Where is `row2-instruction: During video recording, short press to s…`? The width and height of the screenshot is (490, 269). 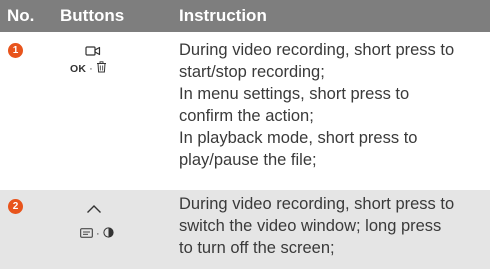
row2-instruction: During video recording, short press to s… is located at coordinates (317, 226).